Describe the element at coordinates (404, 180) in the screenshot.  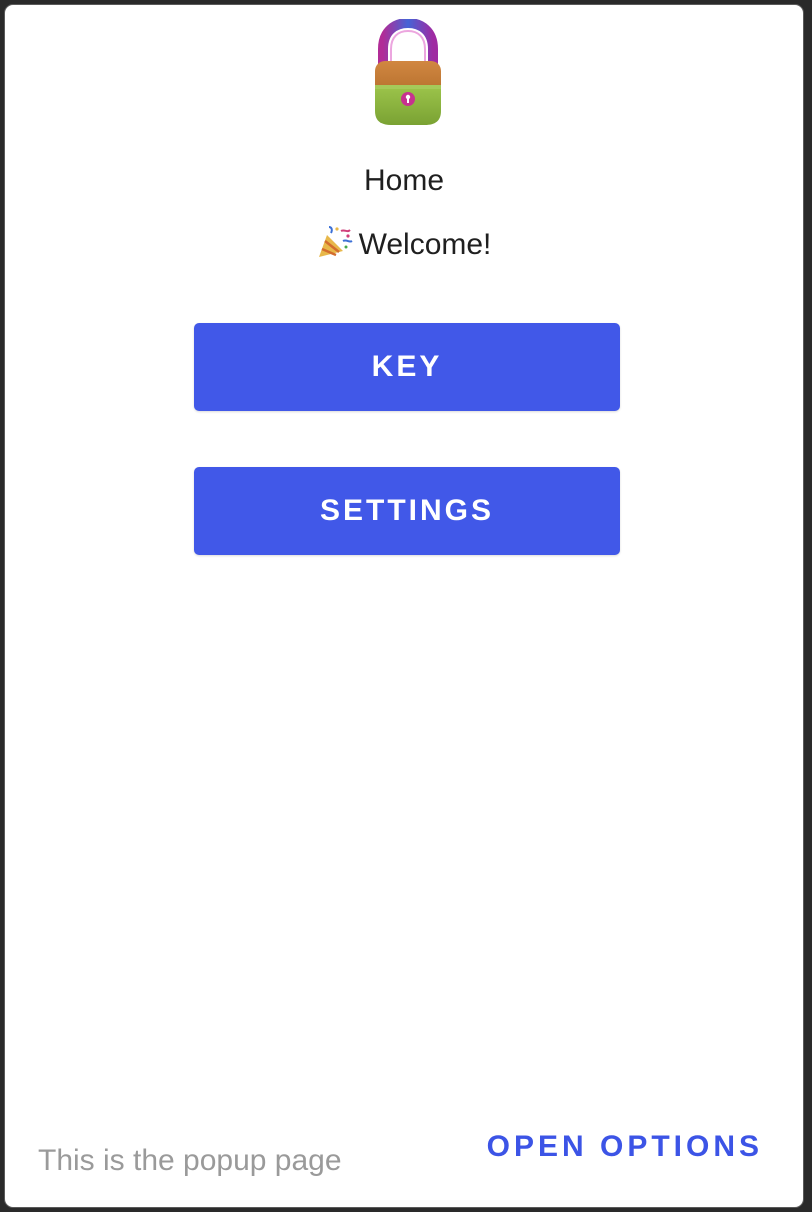
I see `page-title: Home` at that location.